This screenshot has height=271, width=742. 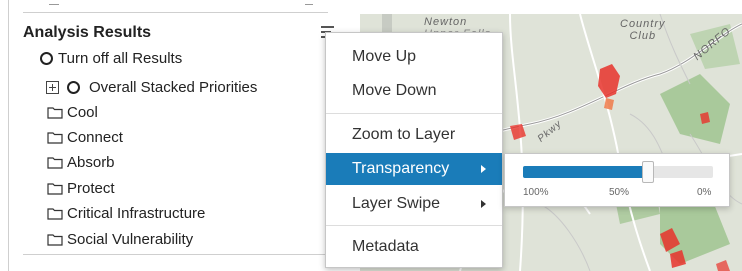 What do you see at coordinates (619, 192) in the screenshot?
I see `slider-label-50: 50%` at bounding box center [619, 192].